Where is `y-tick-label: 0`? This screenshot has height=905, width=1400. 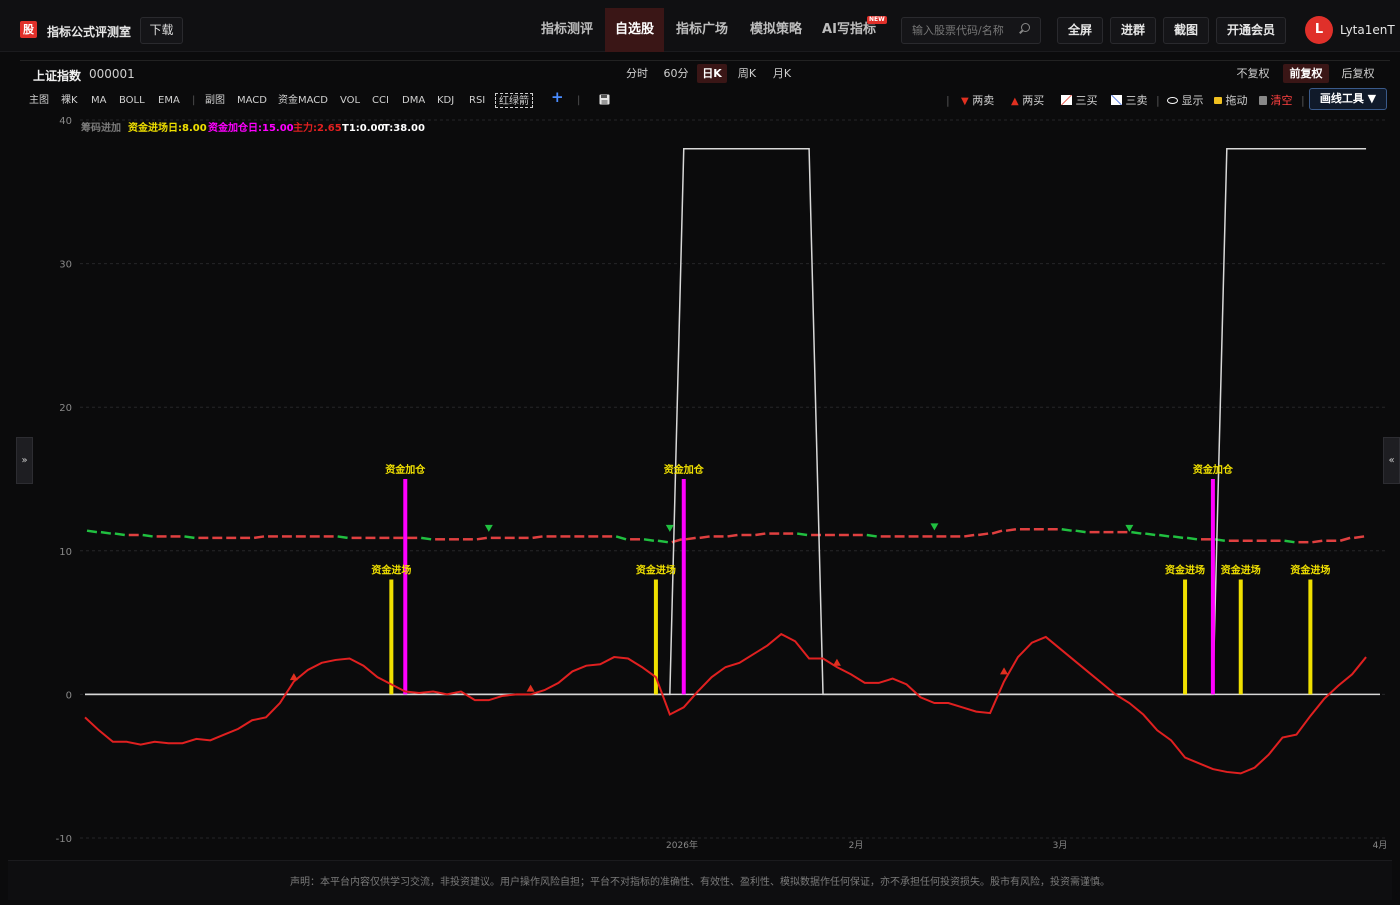
y-tick-label: 0 is located at coordinates (69, 695).